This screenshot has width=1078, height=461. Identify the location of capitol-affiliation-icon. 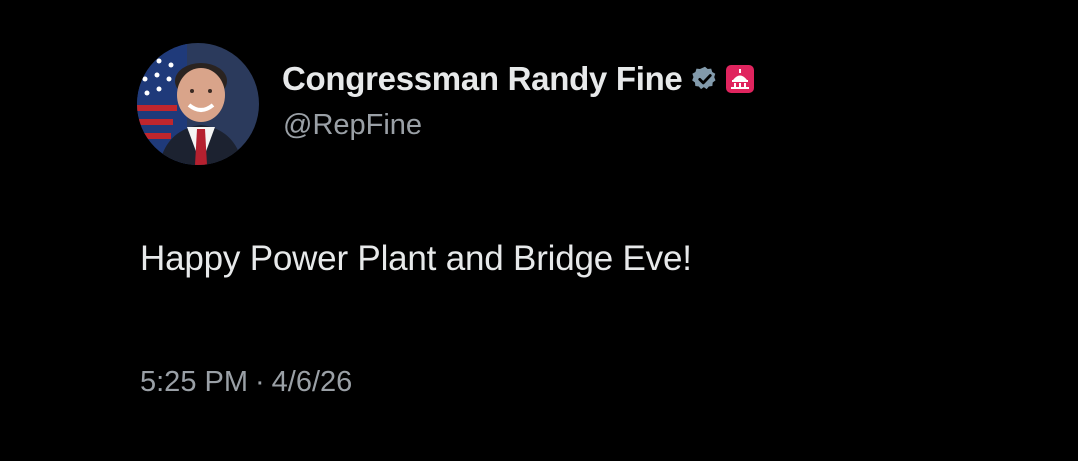
(740, 79).